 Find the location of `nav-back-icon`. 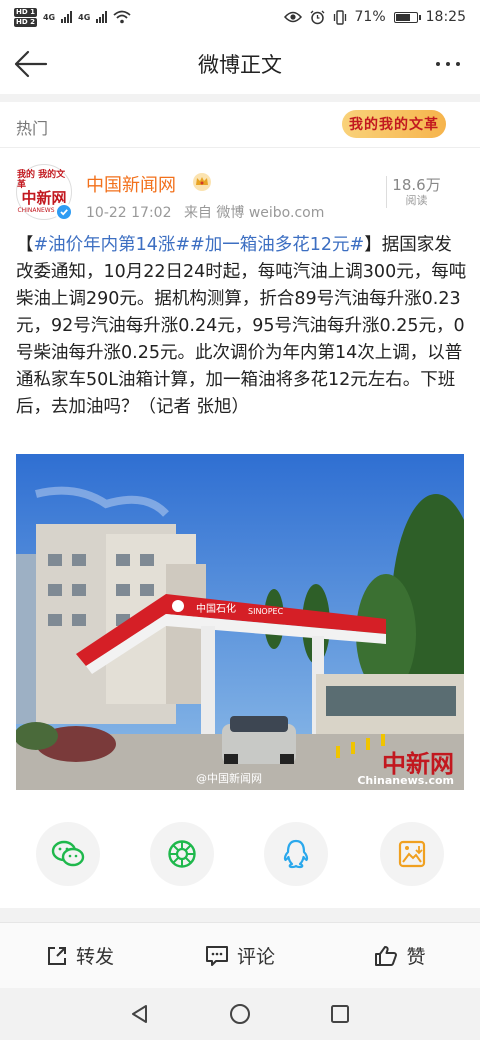

nav-back-icon is located at coordinates (140, 1014).